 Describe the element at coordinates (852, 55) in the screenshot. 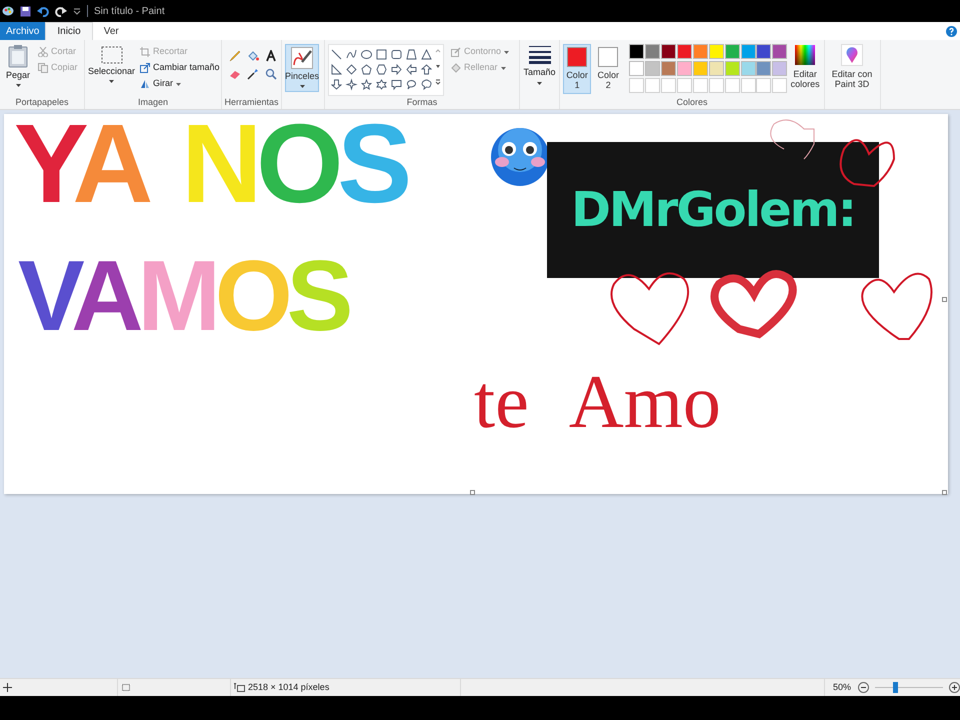

I see `paint-drop-icon` at that location.